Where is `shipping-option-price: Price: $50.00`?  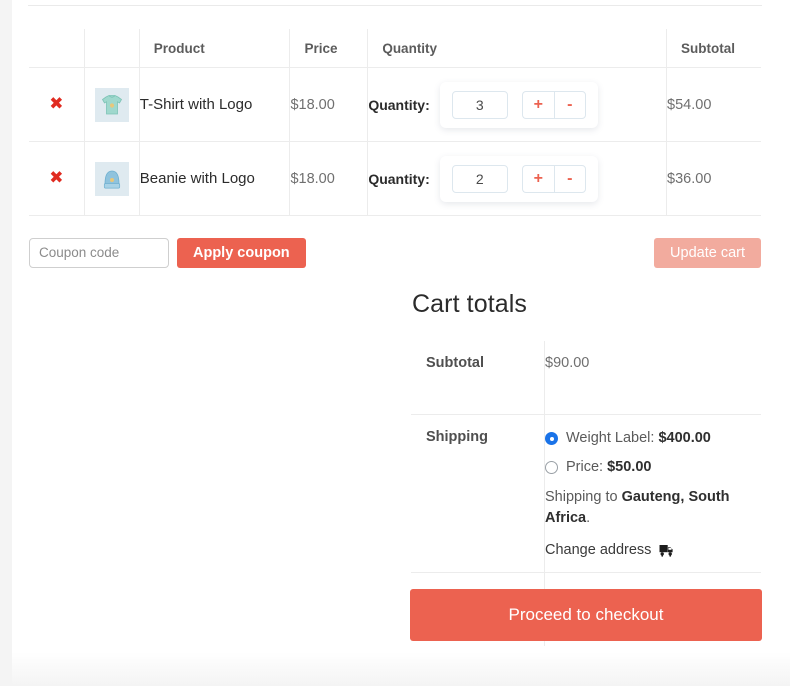 shipping-option-price: Price: $50.00 is located at coordinates (647, 468).